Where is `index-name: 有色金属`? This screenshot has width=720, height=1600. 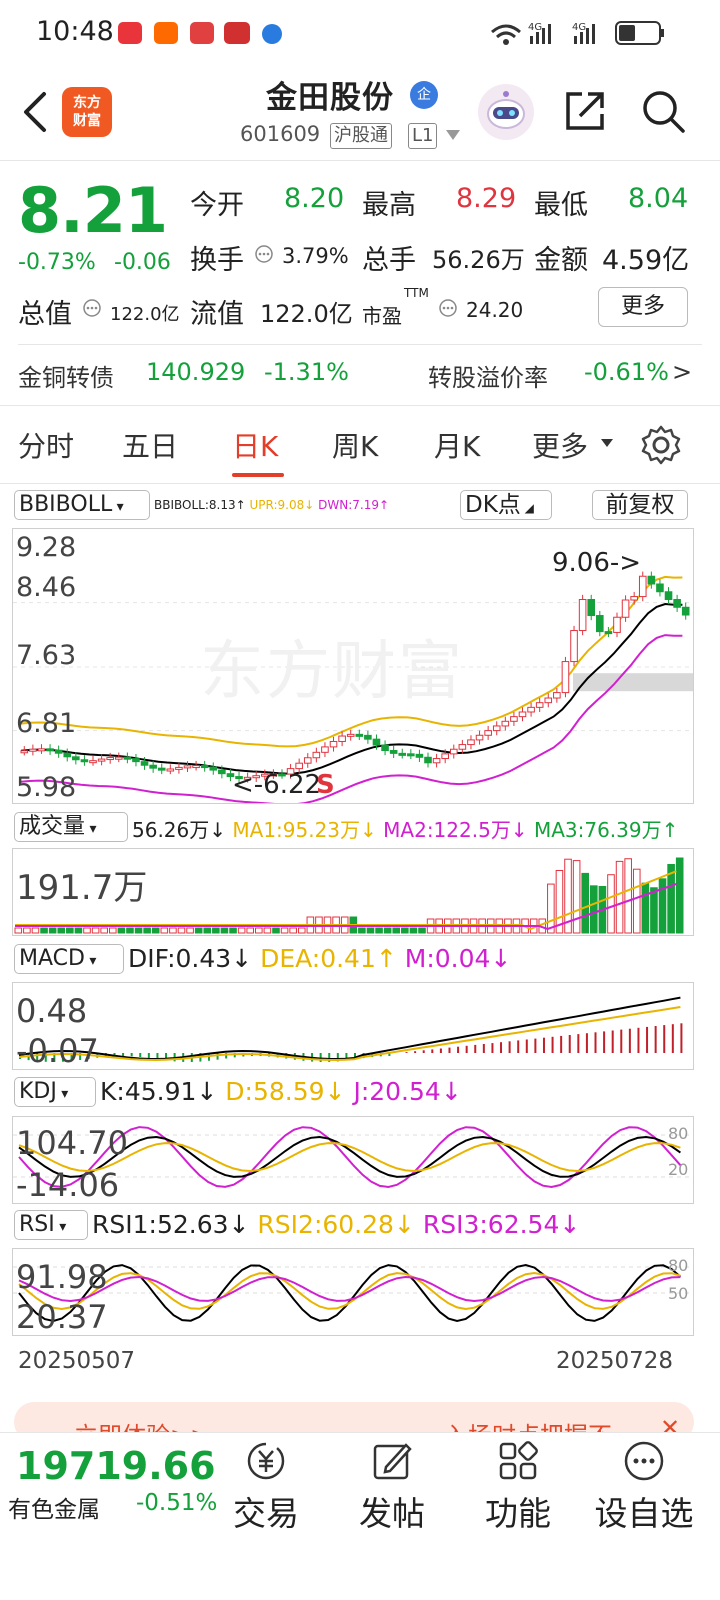
index-name: 有色金属 is located at coordinates (54, 1507).